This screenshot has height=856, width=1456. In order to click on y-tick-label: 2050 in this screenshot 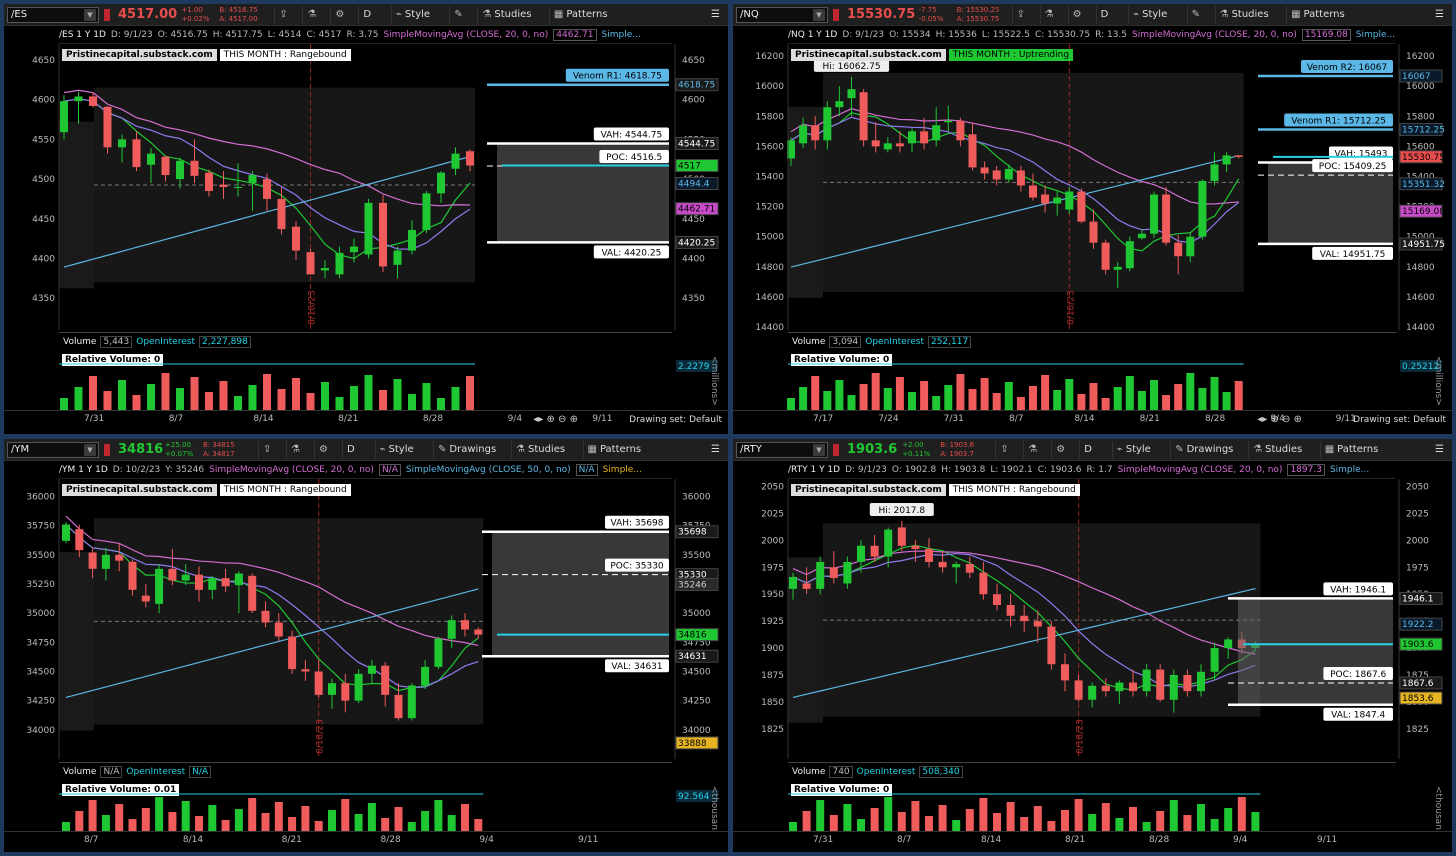, I will do `click(1417, 488)`.